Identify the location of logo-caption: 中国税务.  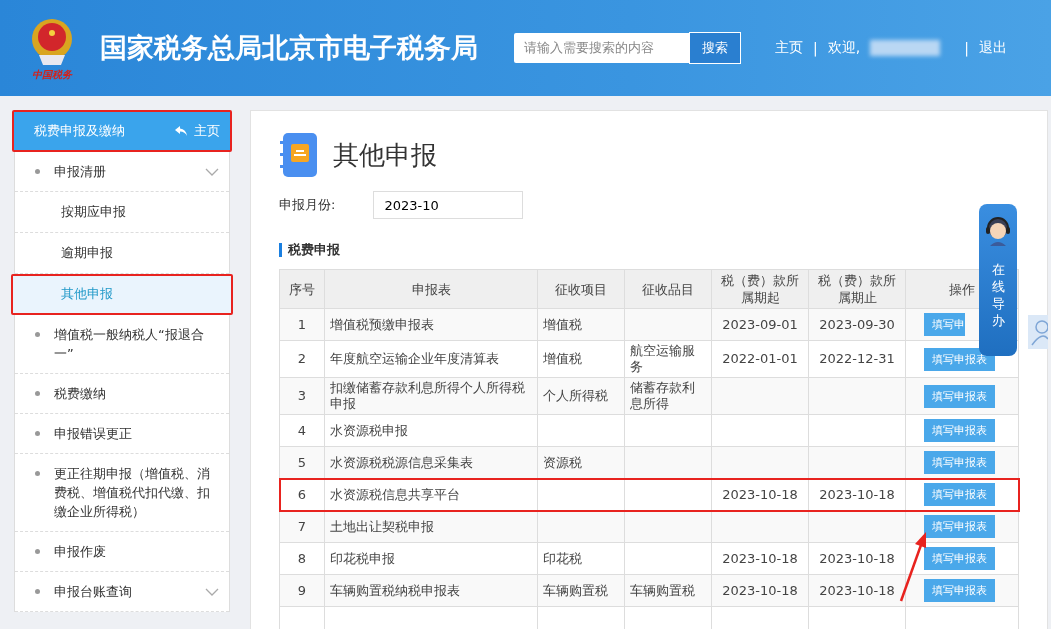
(52, 75).